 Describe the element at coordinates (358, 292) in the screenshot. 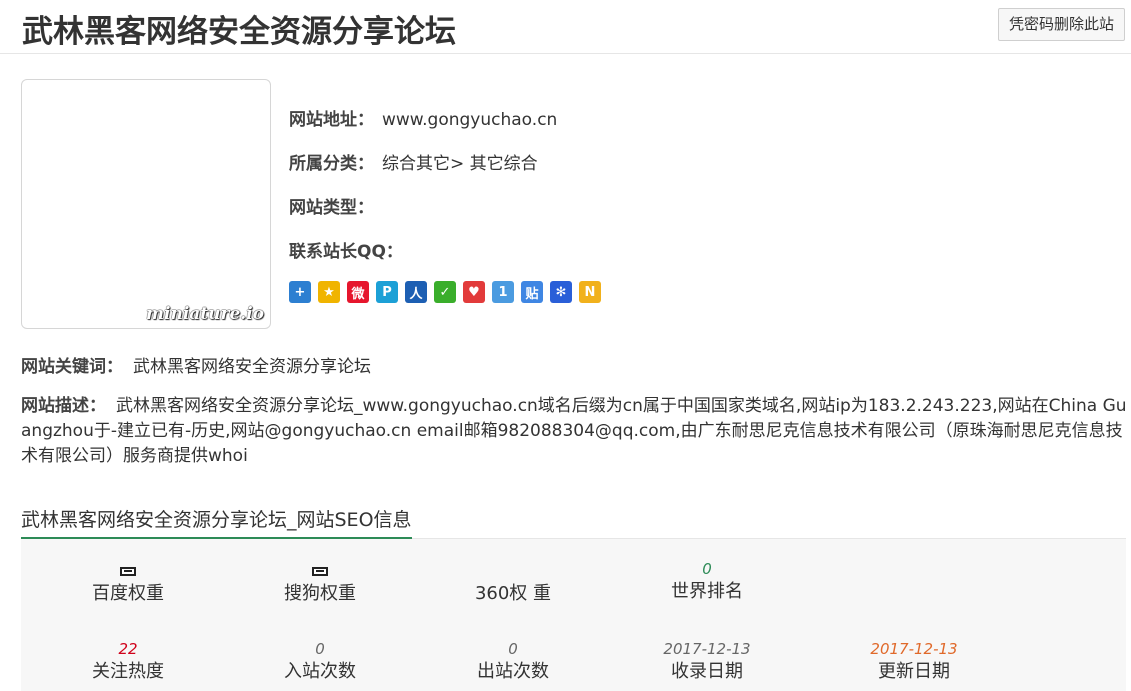

I see `weibo-icon: 微` at that location.